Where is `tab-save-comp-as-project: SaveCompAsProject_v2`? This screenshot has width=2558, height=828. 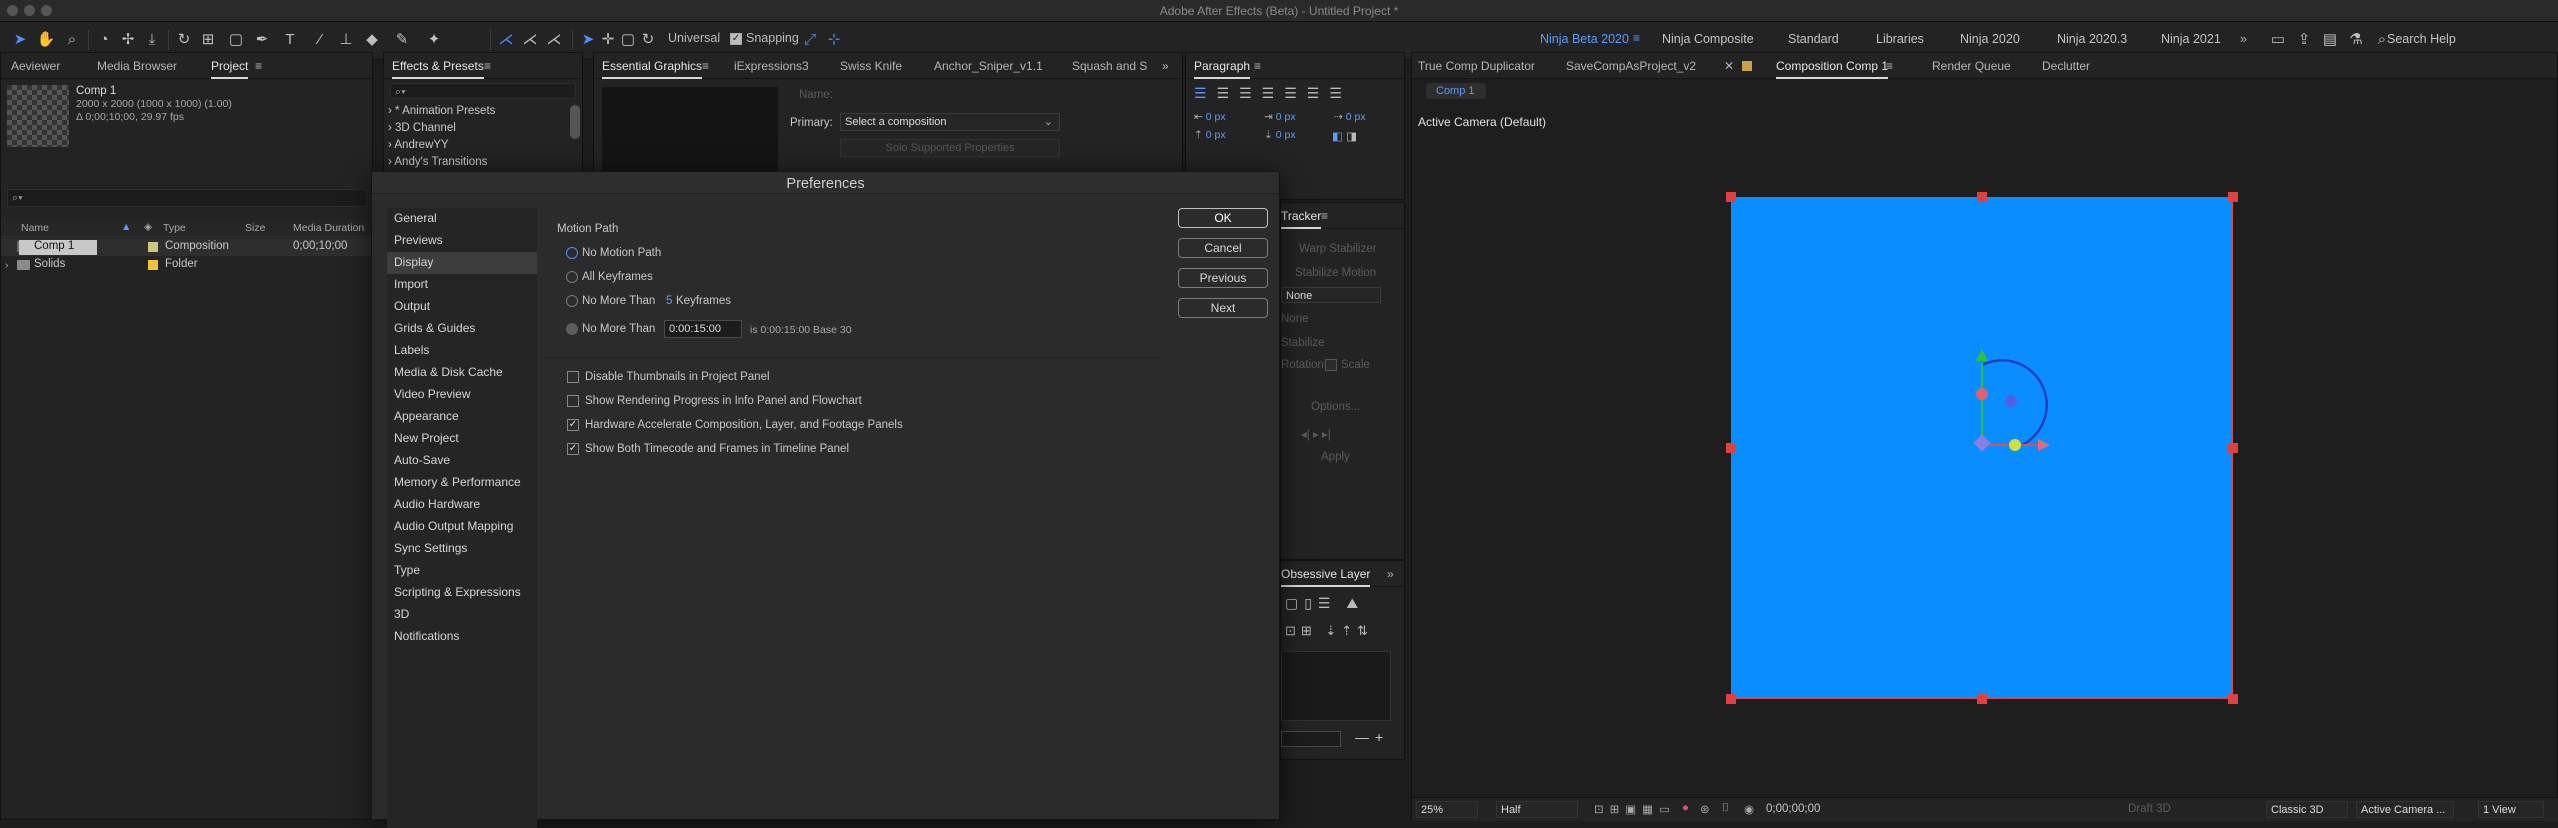
tab-save-comp-as-project: SaveCompAsProject_v2 is located at coordinates (1631, 66).